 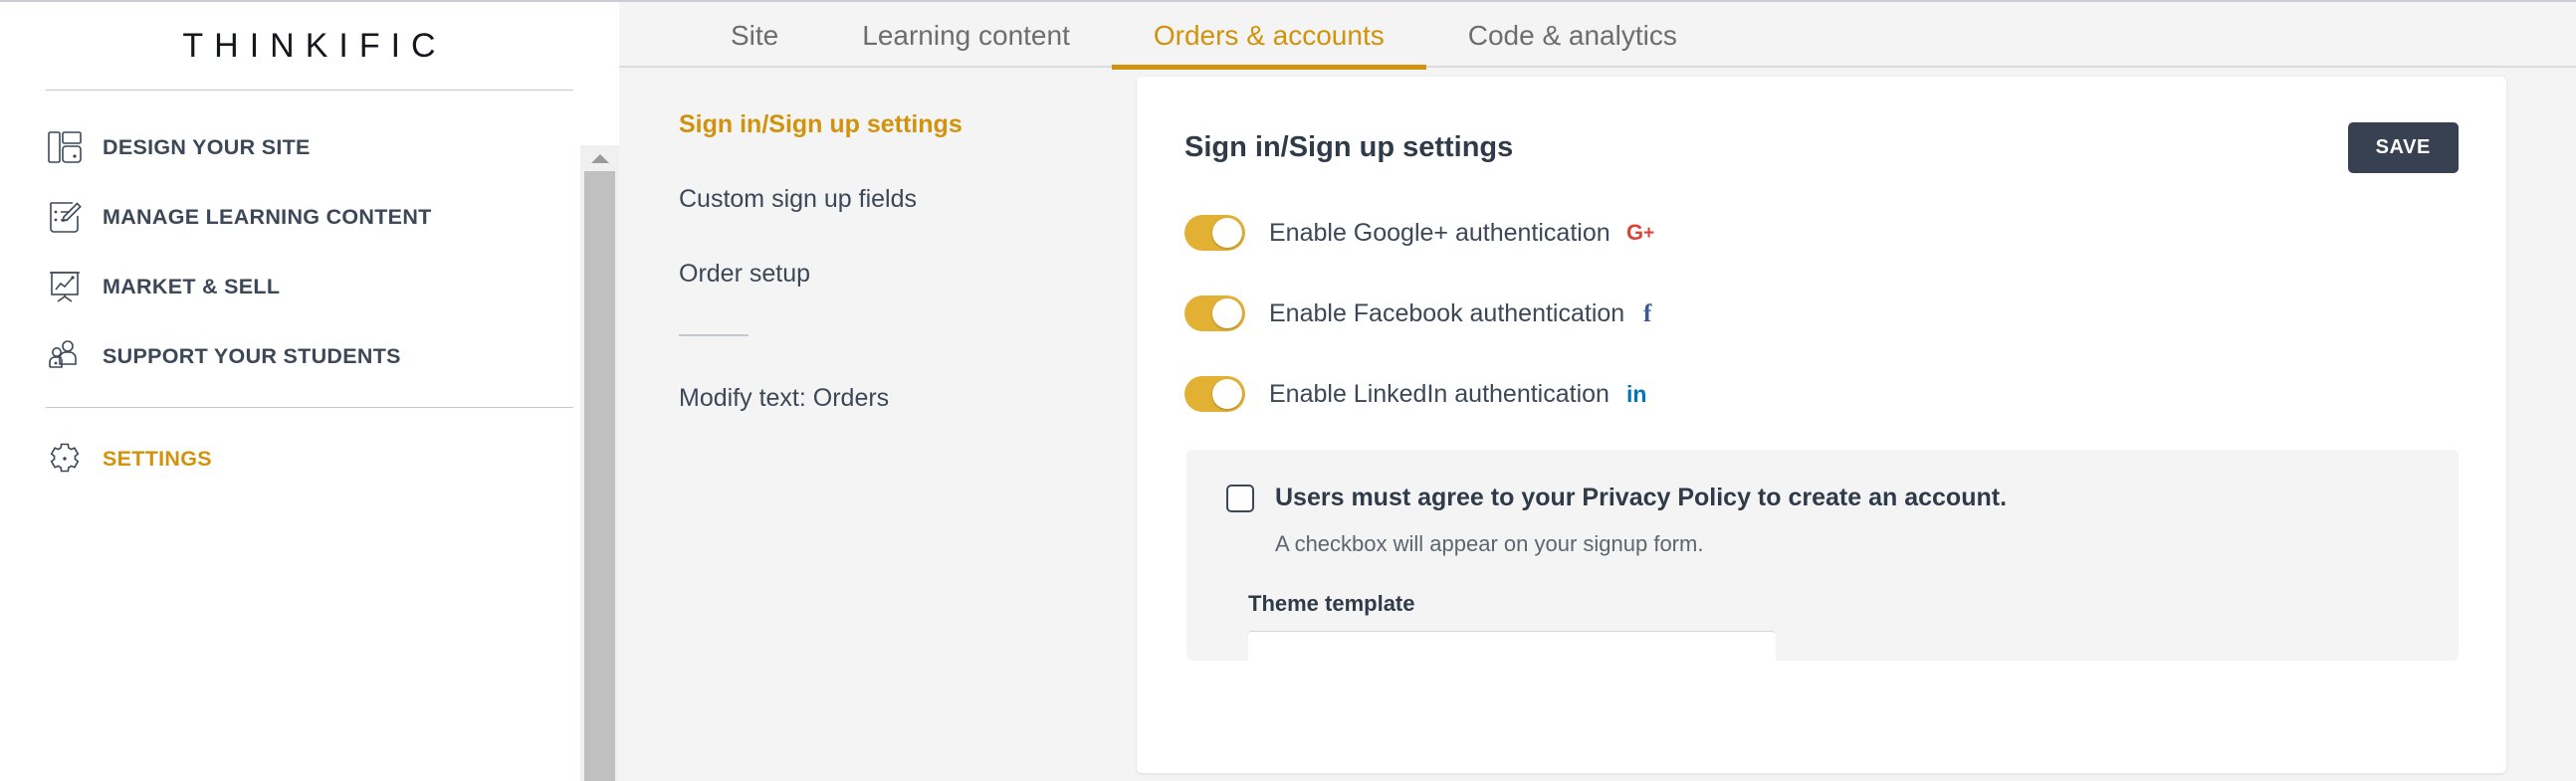 What do you see at coordinates (599, 476) in the screenshot?
I see `scrollbar-thumb` at bounding box center [599, 476].